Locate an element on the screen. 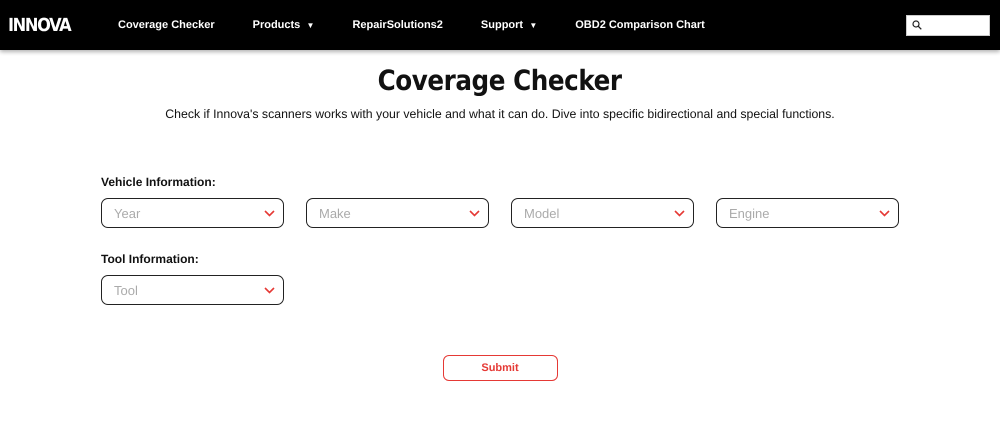  section-label: Vehicle Information: is located at coordinates (159, 182).